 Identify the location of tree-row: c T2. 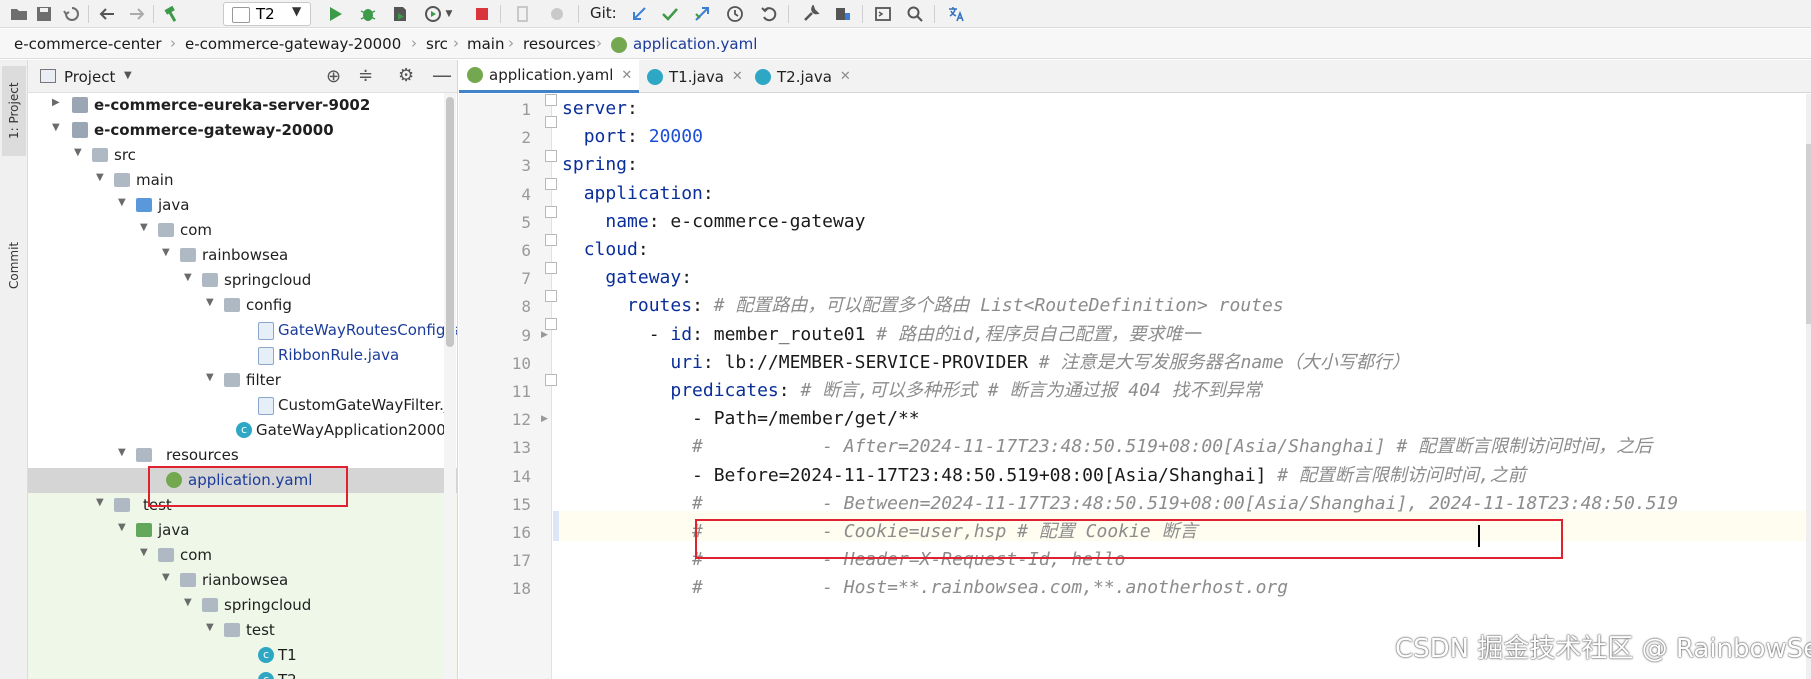
(242, 673).